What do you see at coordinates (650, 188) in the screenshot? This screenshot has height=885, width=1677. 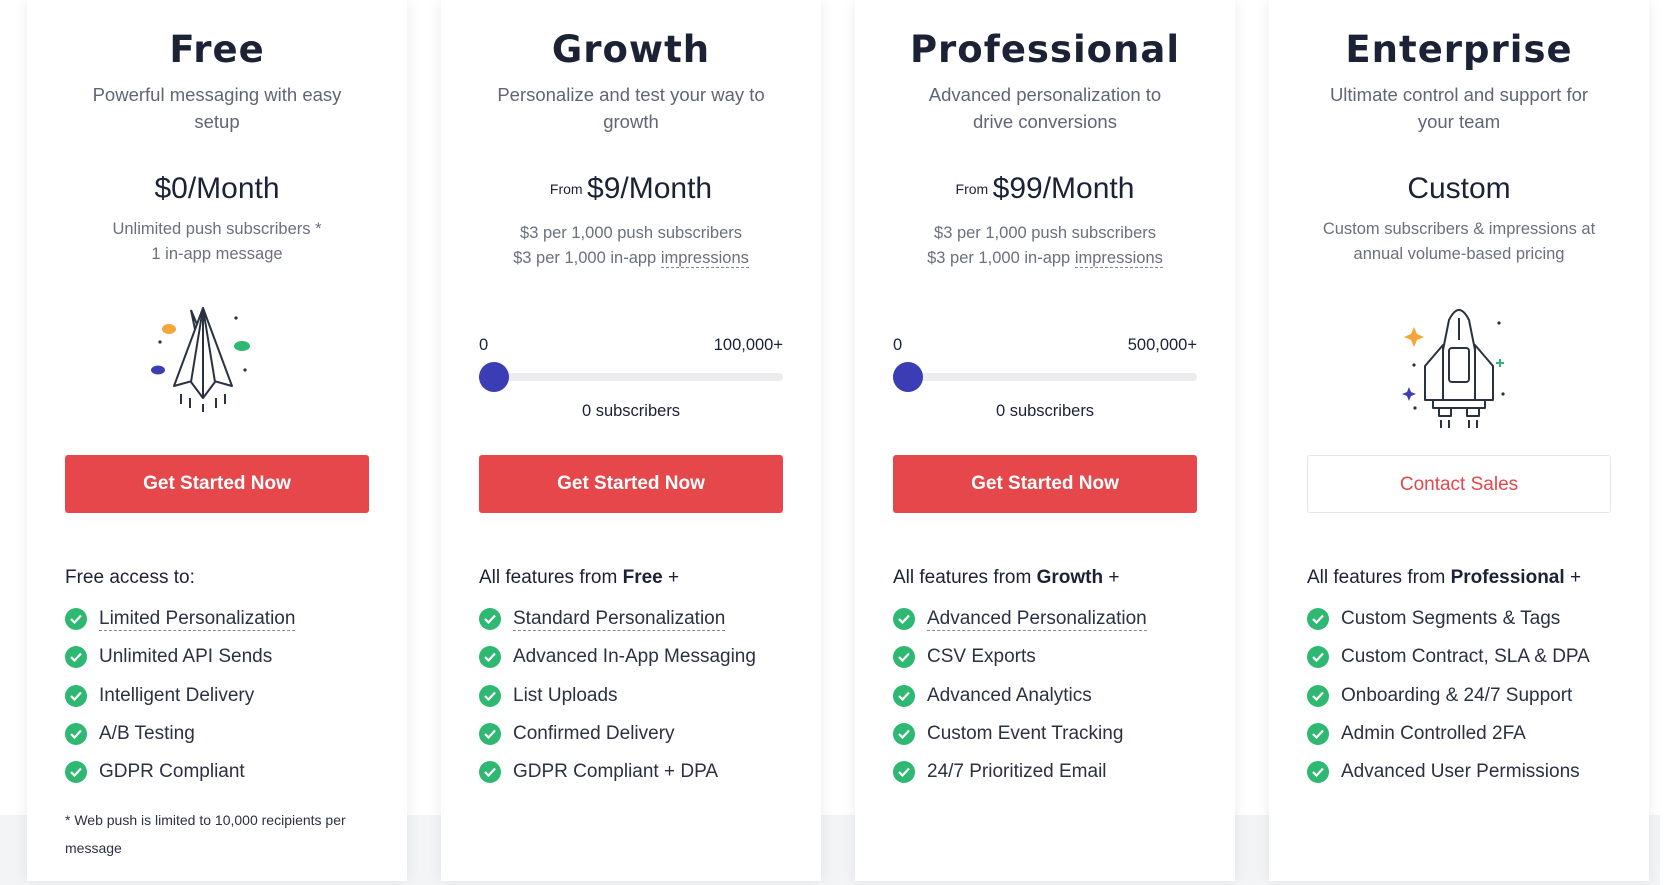 I see `price-value: $9/Month` at bounding box center [650, 188].